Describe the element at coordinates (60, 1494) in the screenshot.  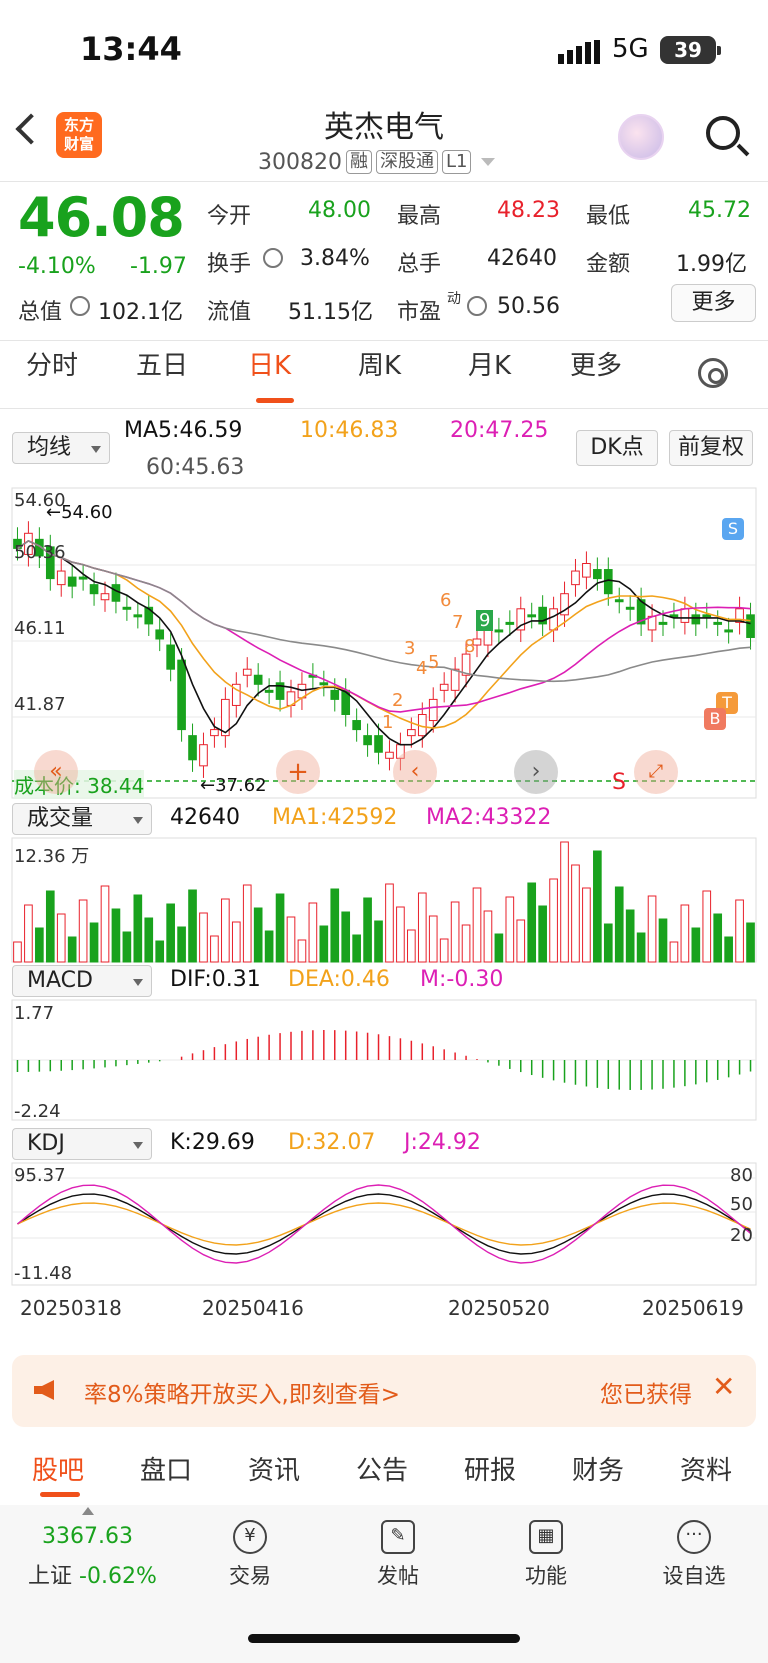
I see `active-bottom-tab-indicator` at that location.